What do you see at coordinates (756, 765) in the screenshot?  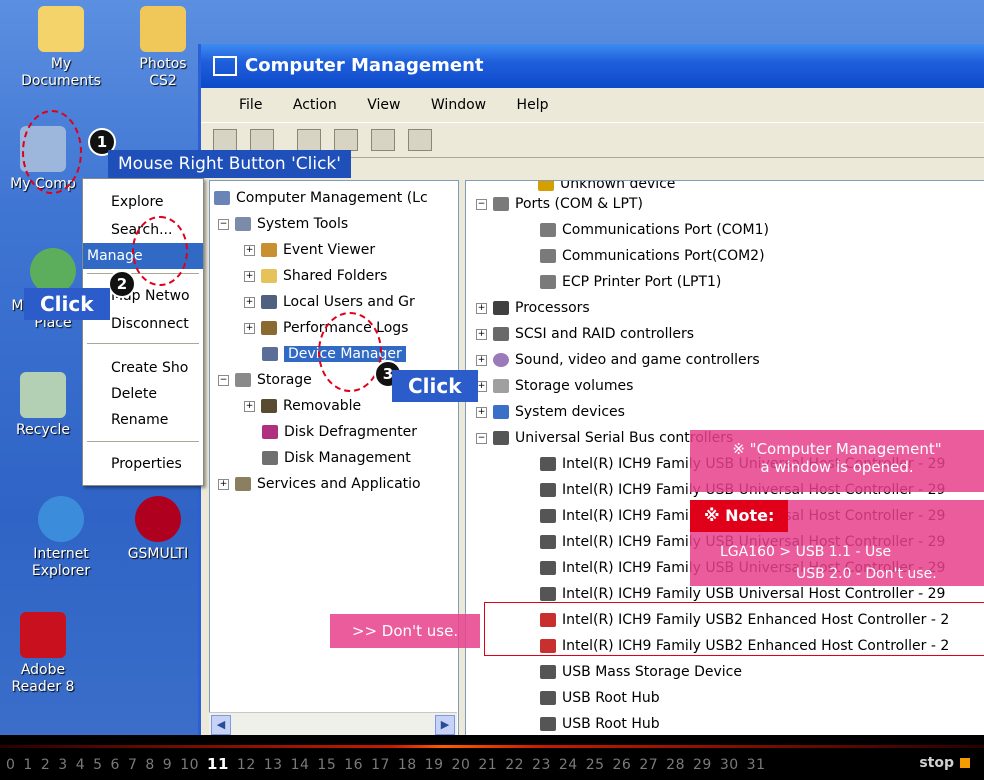 I see `frame-number: 31` at bounding box center [756, 765].